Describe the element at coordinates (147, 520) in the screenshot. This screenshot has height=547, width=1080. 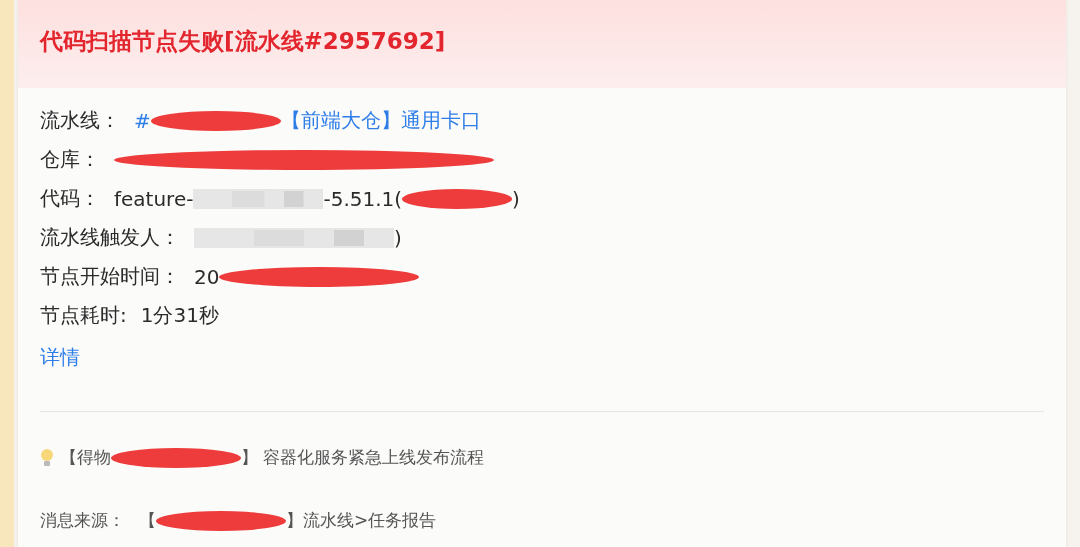
I see `value-text: 【` at that location.